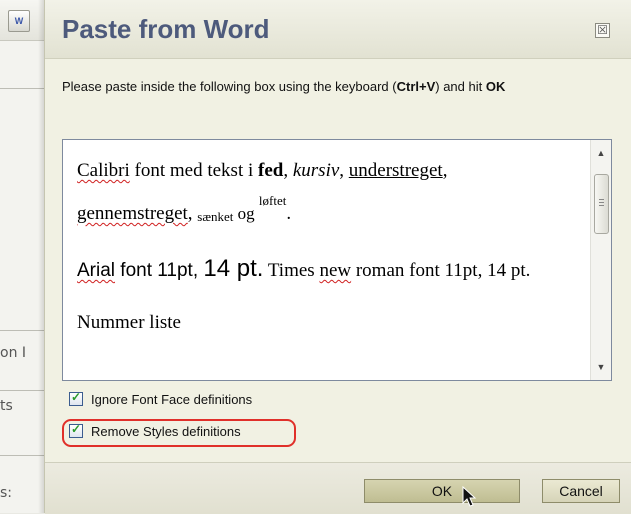 Image resolution: width=631 pixels, height=514 pixels. Describe the element at coordinates (103, 170) in the screenshot. I see `text-run: Calibri` at that location.